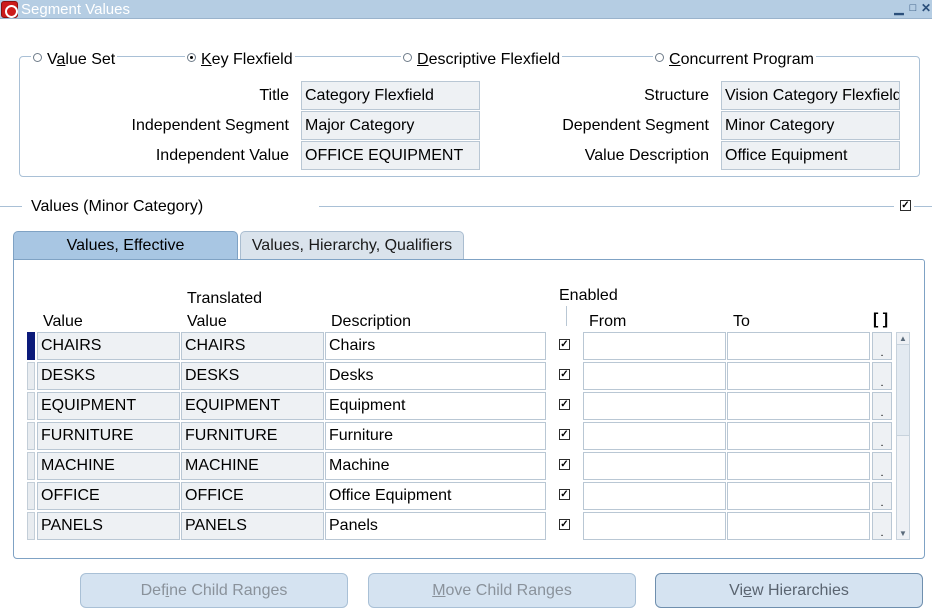  Describe the element at coordinates (81, 59) in the screenshot. I see `radio-label: Value Set` at that location.